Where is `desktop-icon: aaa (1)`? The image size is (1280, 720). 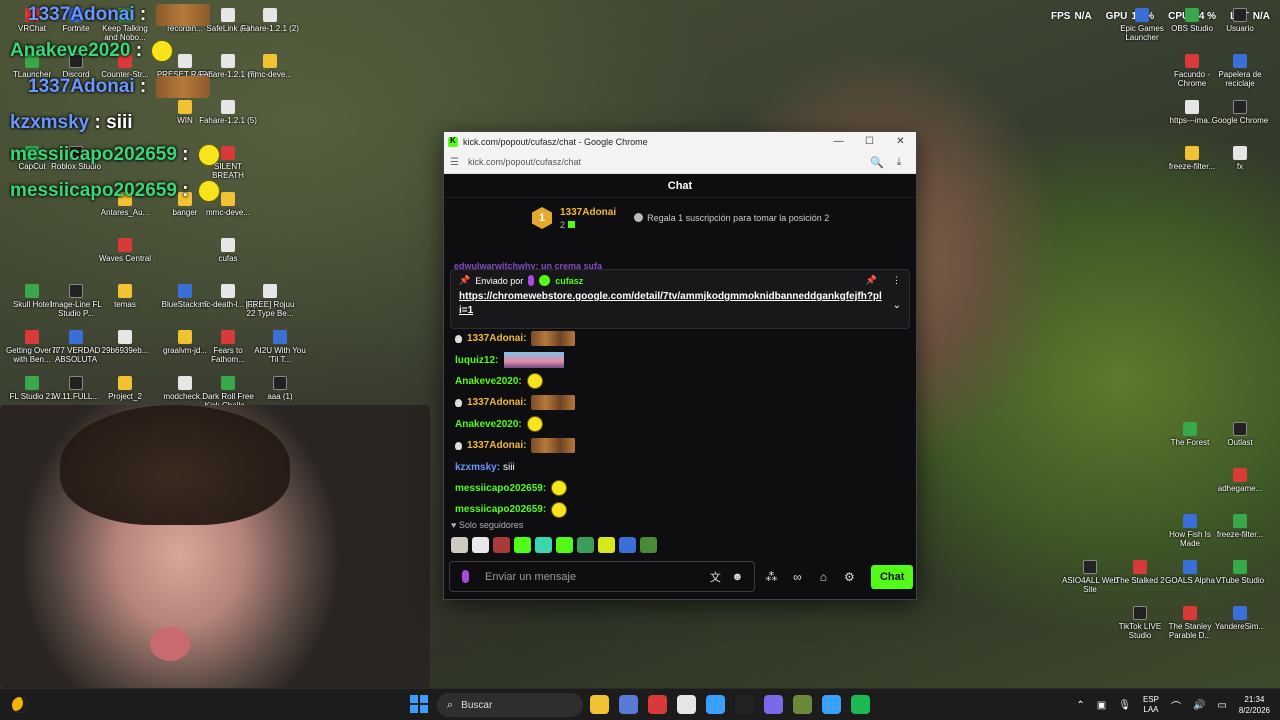
desktop-icon: aaa (1) is located at coordinates (280, 388).